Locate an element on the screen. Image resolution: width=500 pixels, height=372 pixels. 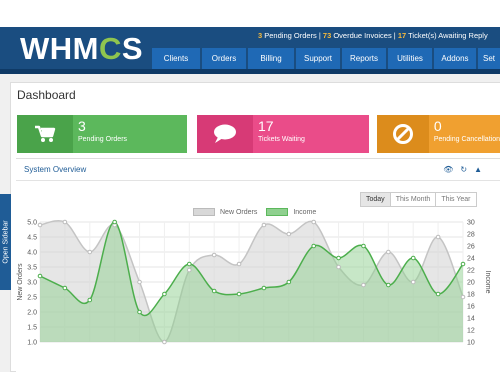
y-right-tick: 26 is located at coordinates (471, 247).